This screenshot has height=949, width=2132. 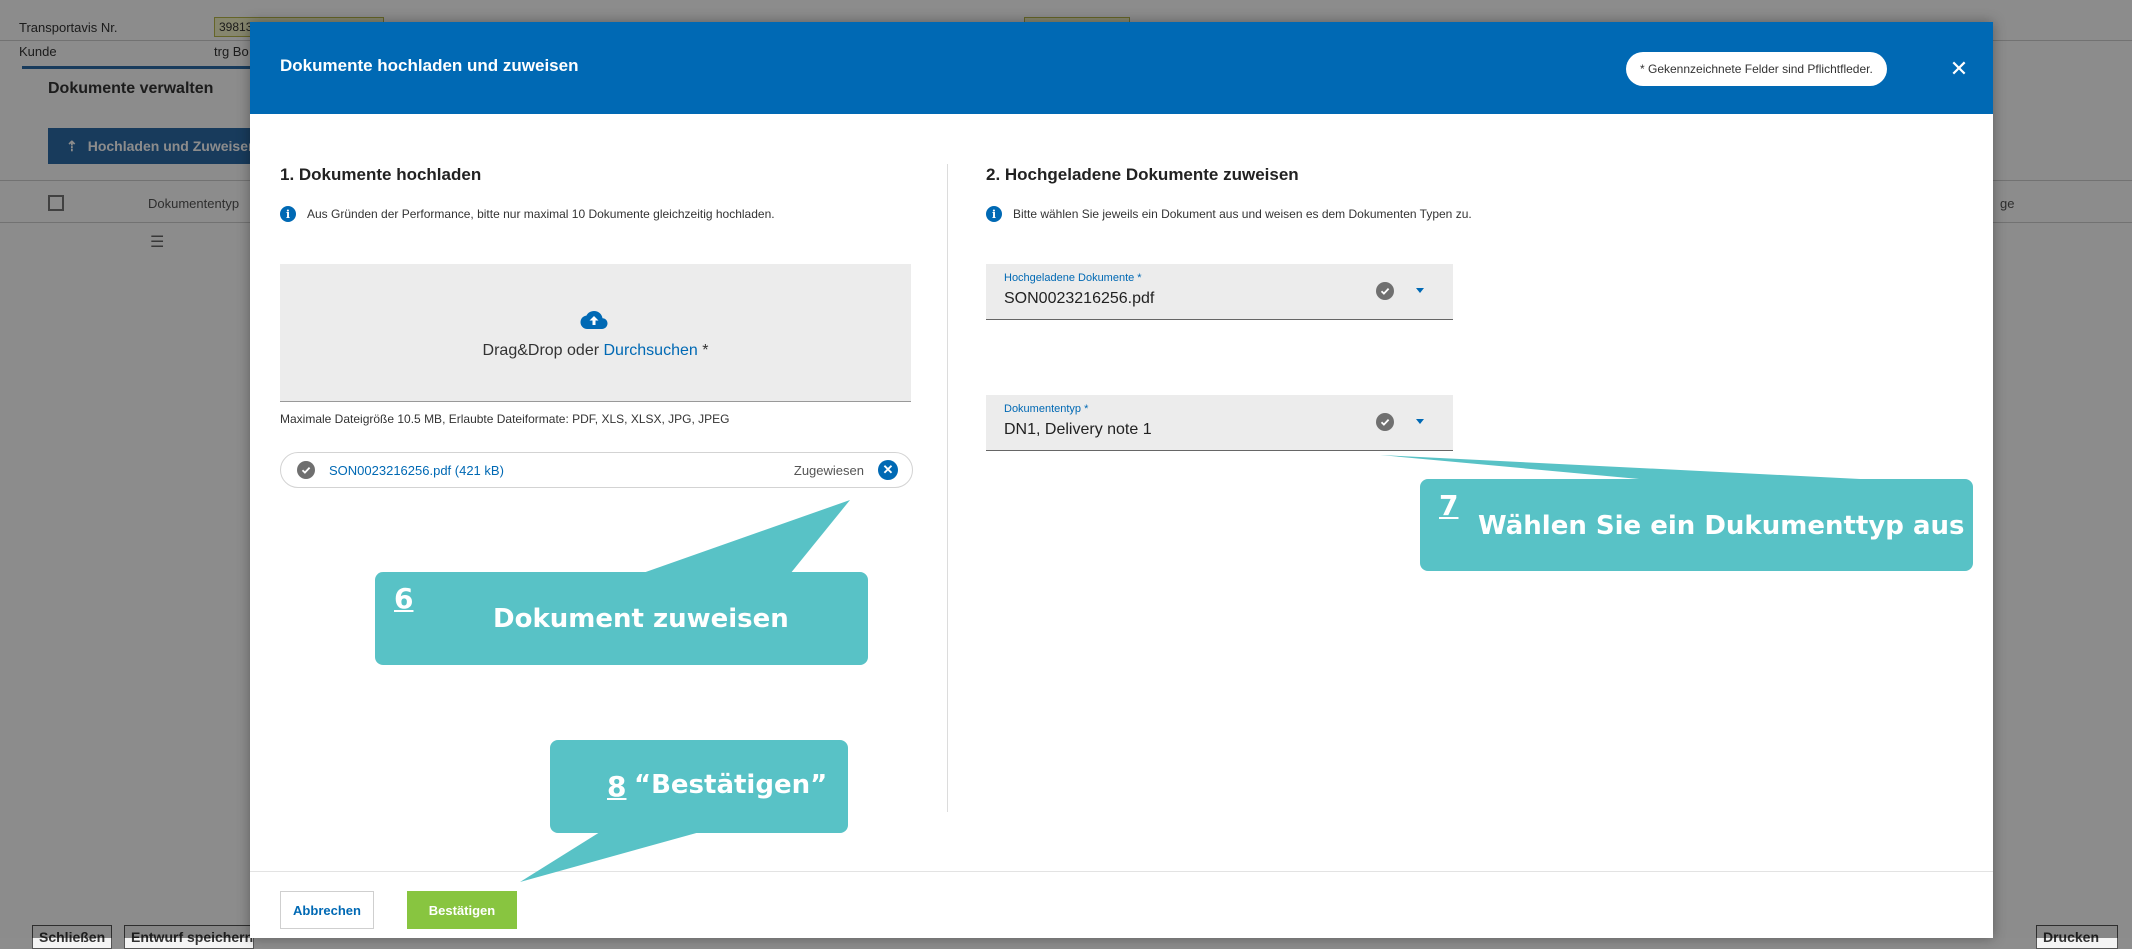 What do you see at coordinates (416, 470) in the screenshot?
I see `uploaded-file-name: SON0023216256.pdf (421 kB)` at bounding box center [416, 470].